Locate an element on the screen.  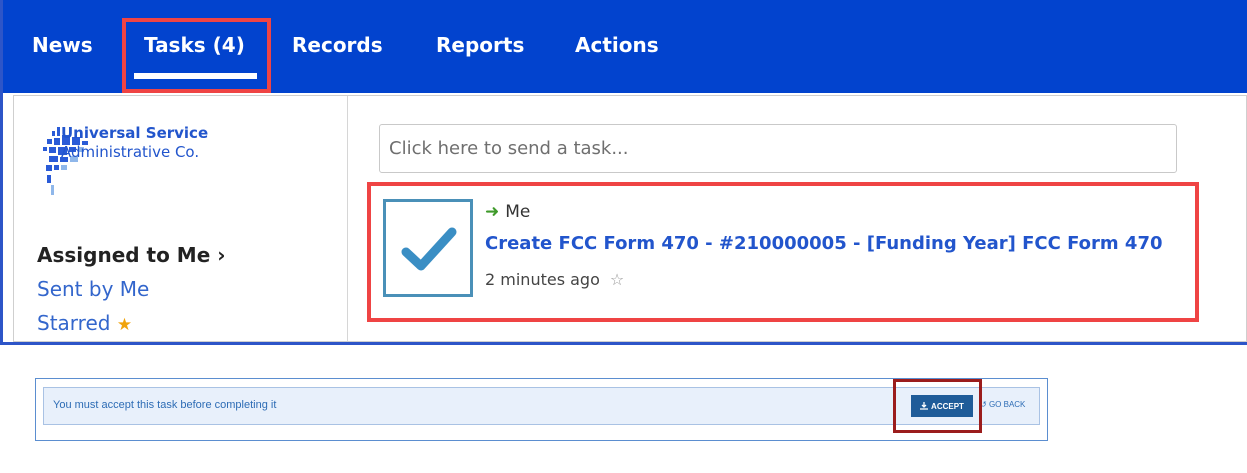
nav-news: News is located at coordinates (62, 45).